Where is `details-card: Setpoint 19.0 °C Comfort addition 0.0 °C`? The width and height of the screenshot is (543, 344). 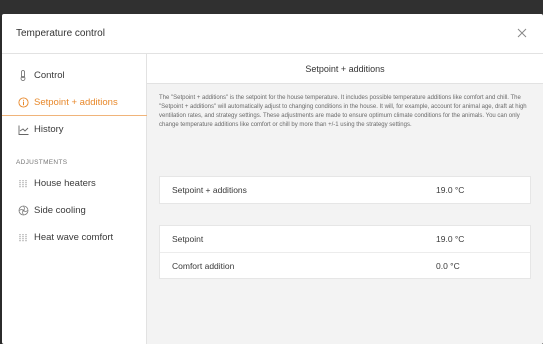 details-card: Setpoint 19.0 °C Comfort addition 0.0 °C is located at coordinates (345, 252).